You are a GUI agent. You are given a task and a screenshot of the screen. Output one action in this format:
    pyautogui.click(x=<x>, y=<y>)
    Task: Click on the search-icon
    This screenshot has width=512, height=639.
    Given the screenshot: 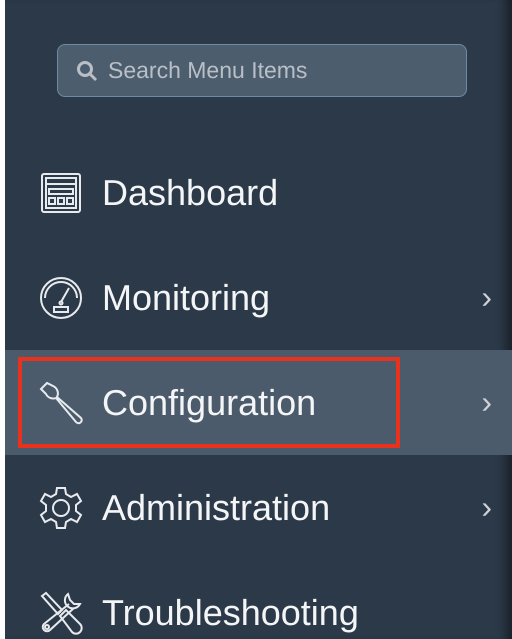 What is the action you would take?
    pyautogui.click(x=87, y=71)
    